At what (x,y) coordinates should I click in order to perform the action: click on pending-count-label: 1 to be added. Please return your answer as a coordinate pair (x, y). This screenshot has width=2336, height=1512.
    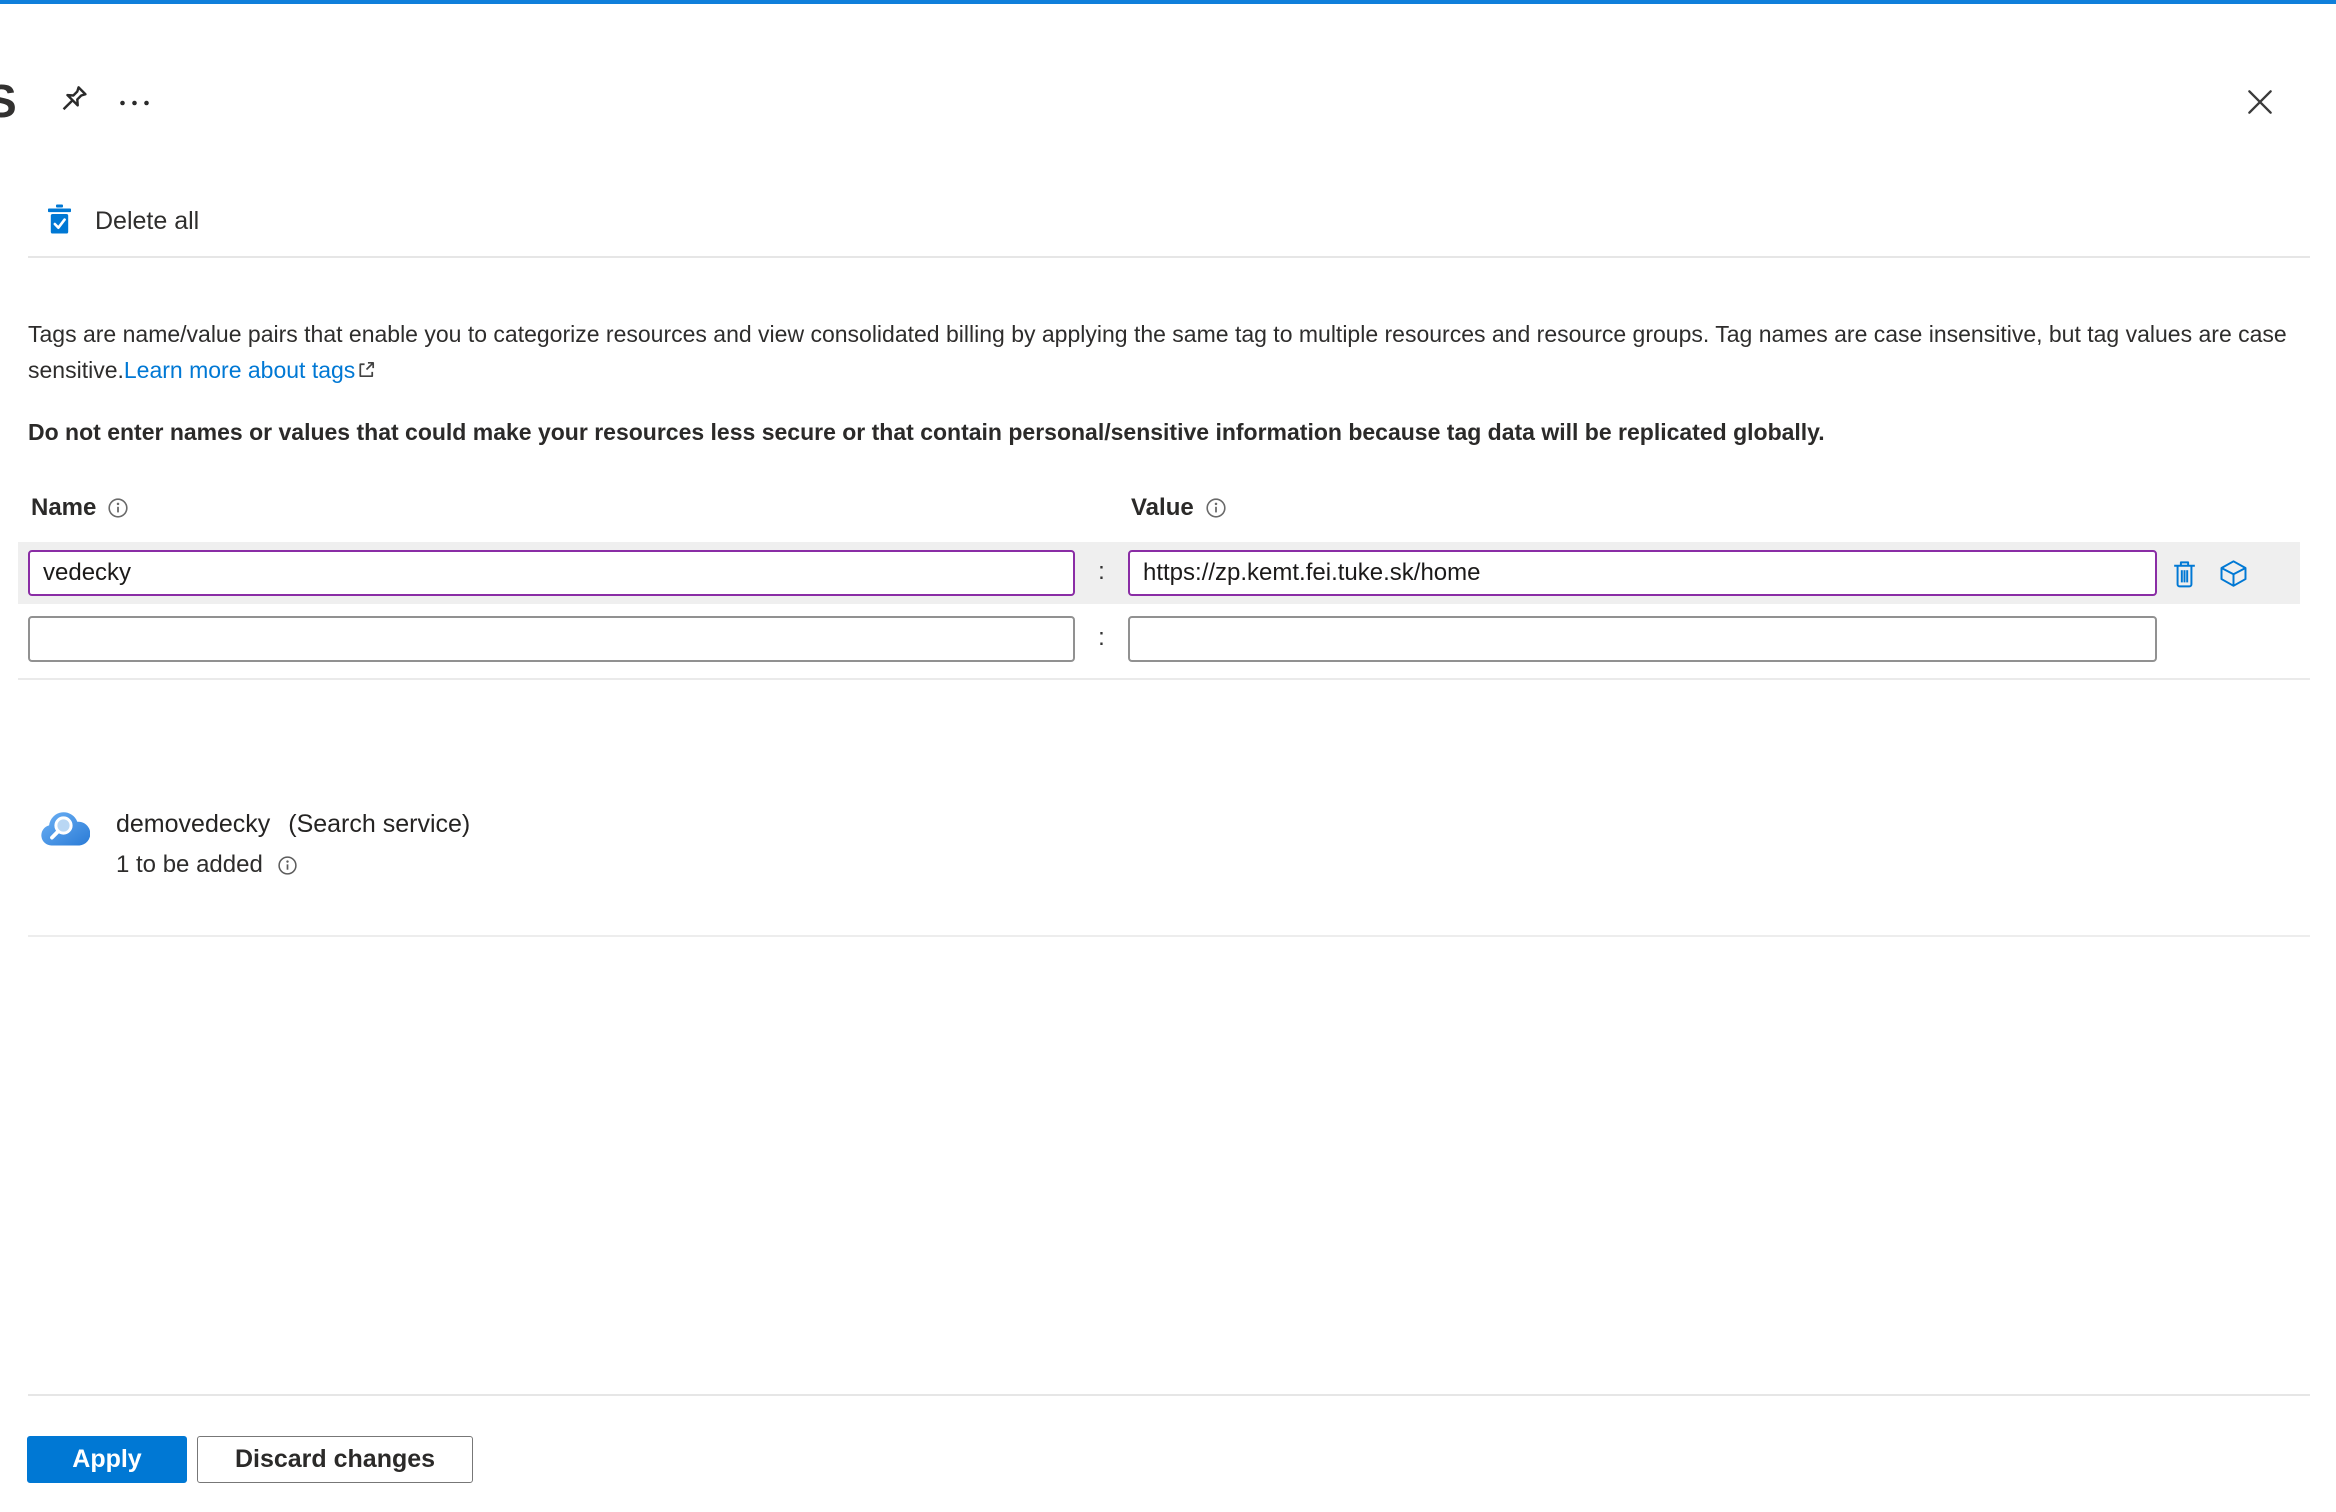
    Looking at the image, I should click on (189, 864).